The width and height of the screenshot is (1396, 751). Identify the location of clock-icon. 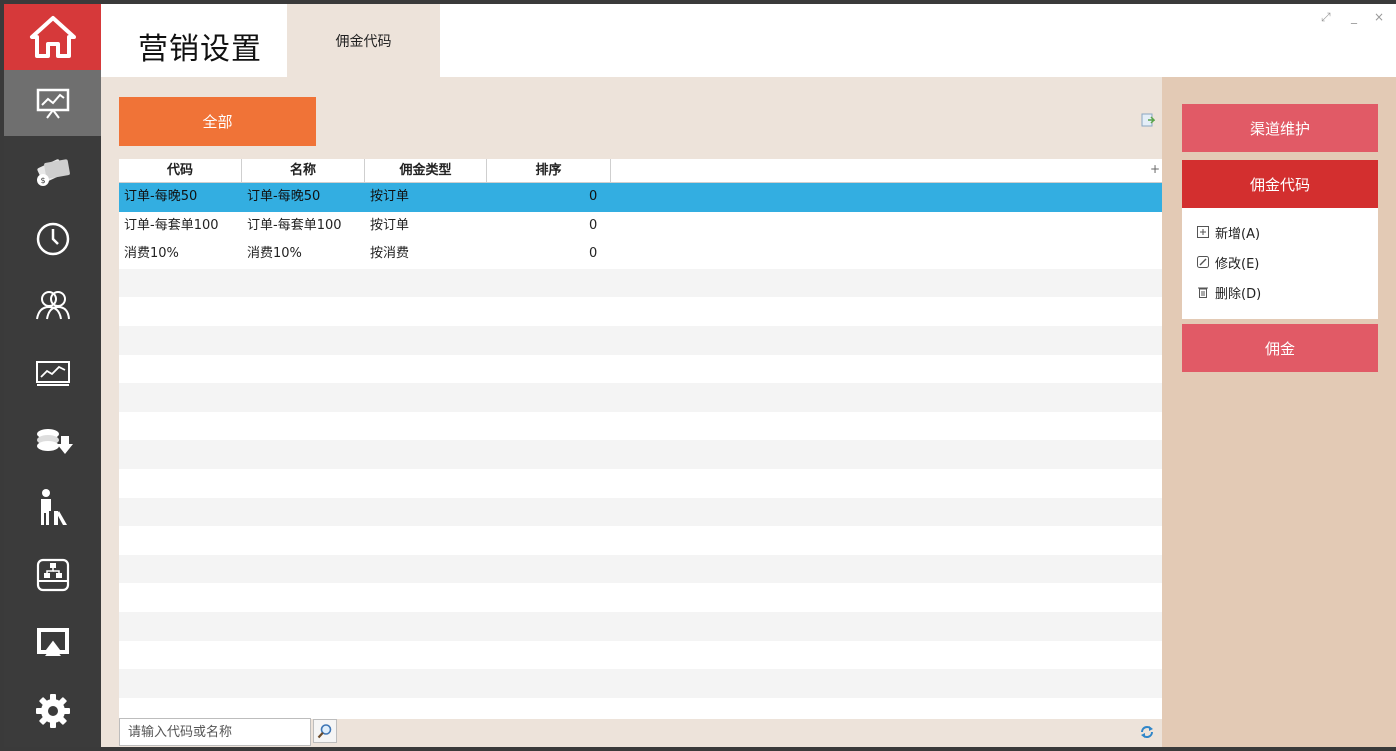
(52, 239).